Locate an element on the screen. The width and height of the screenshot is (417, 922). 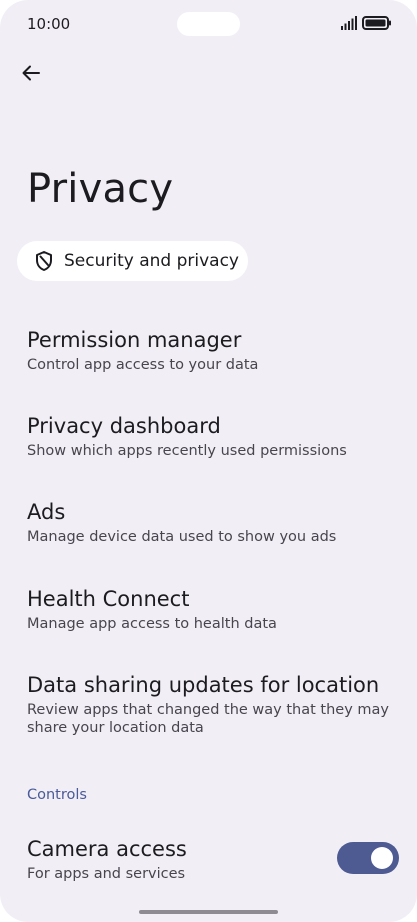
item-title: Privacy dashboard is located at coordinates (124, 426).